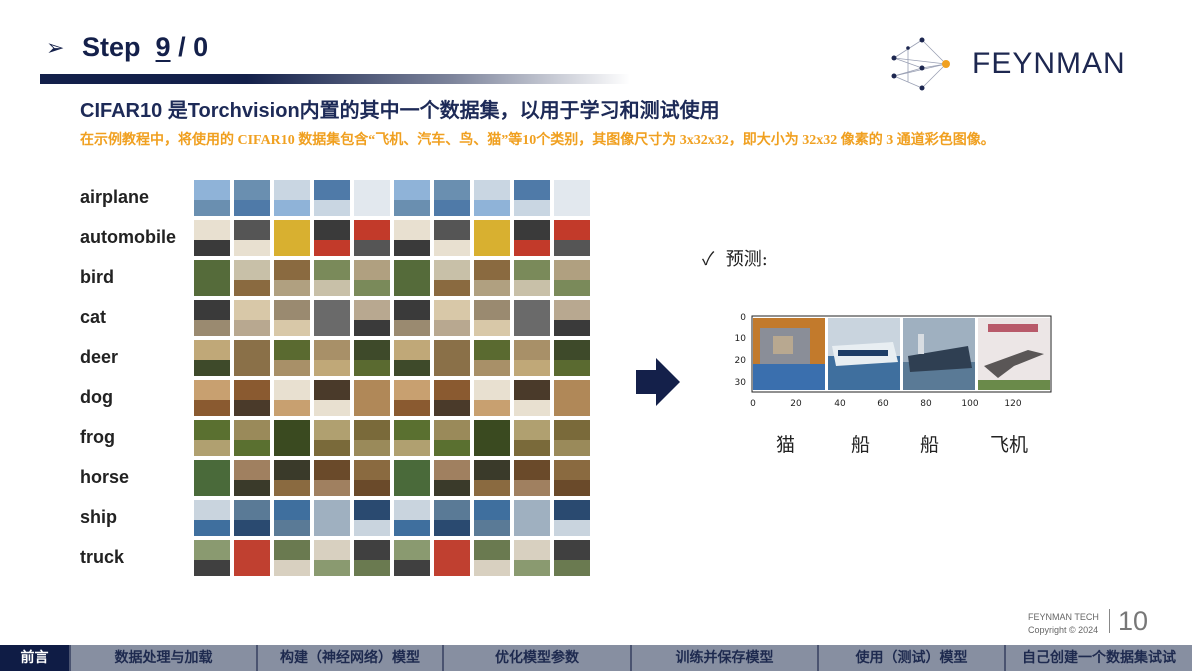  Describe the element at coordinates (201, 47) in the screenshot. I see `step-total: 0` at that location.